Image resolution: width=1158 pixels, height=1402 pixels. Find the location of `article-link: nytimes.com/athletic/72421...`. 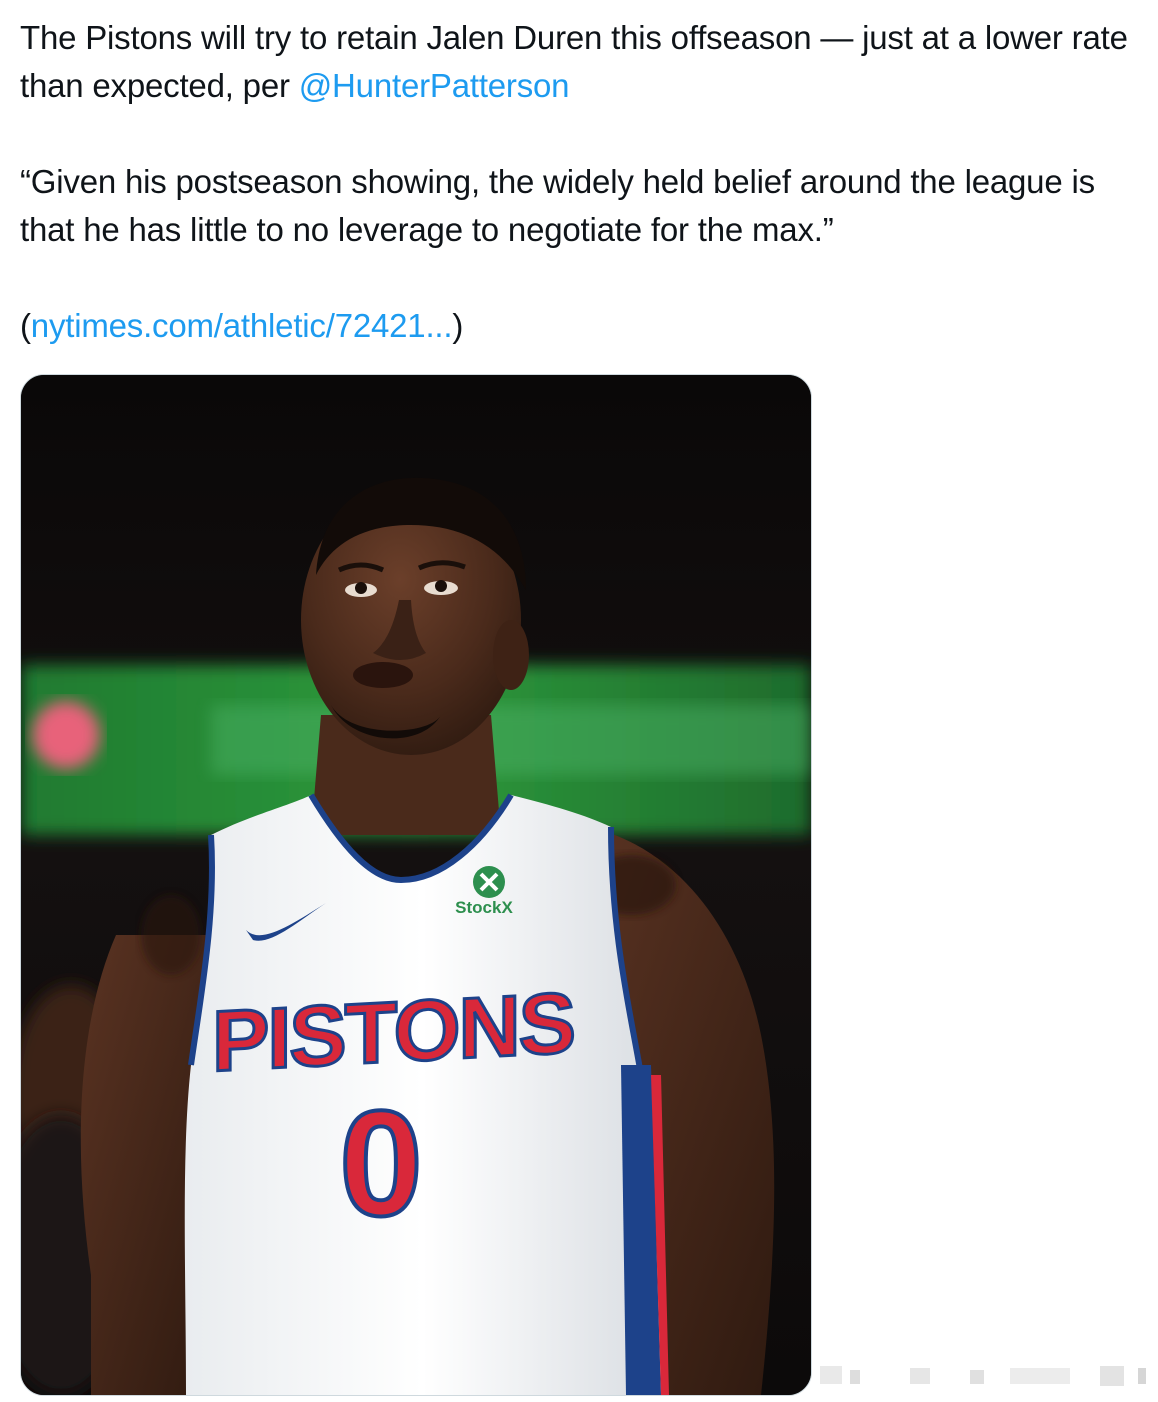

article-link: nytimes.com/athletic/72421... is located at coordinates (242, 325).